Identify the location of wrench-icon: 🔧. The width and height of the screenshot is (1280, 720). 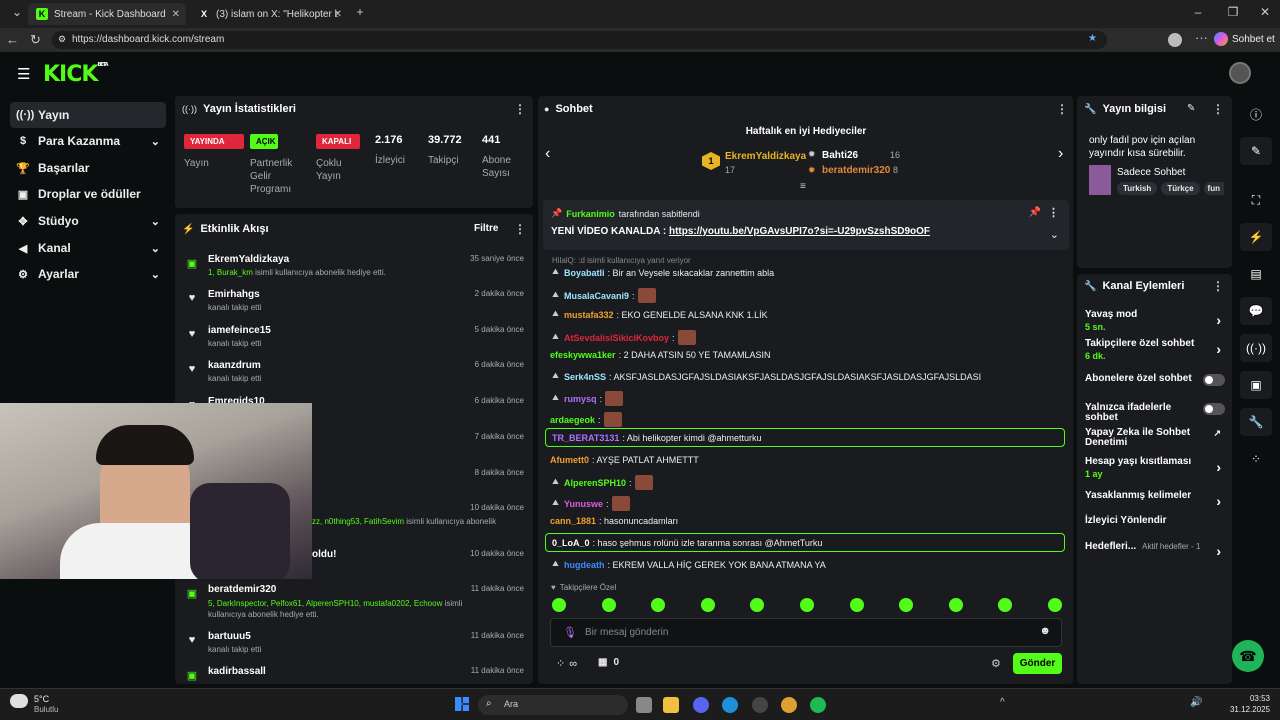
(1256, 422).